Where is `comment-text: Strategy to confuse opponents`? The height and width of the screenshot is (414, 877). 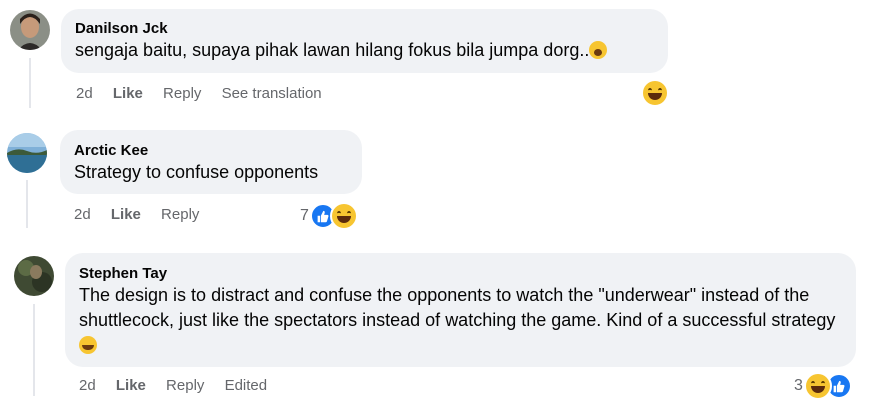
comment-text: Strategy to confuse opponents is located at coordinates (196, 172).